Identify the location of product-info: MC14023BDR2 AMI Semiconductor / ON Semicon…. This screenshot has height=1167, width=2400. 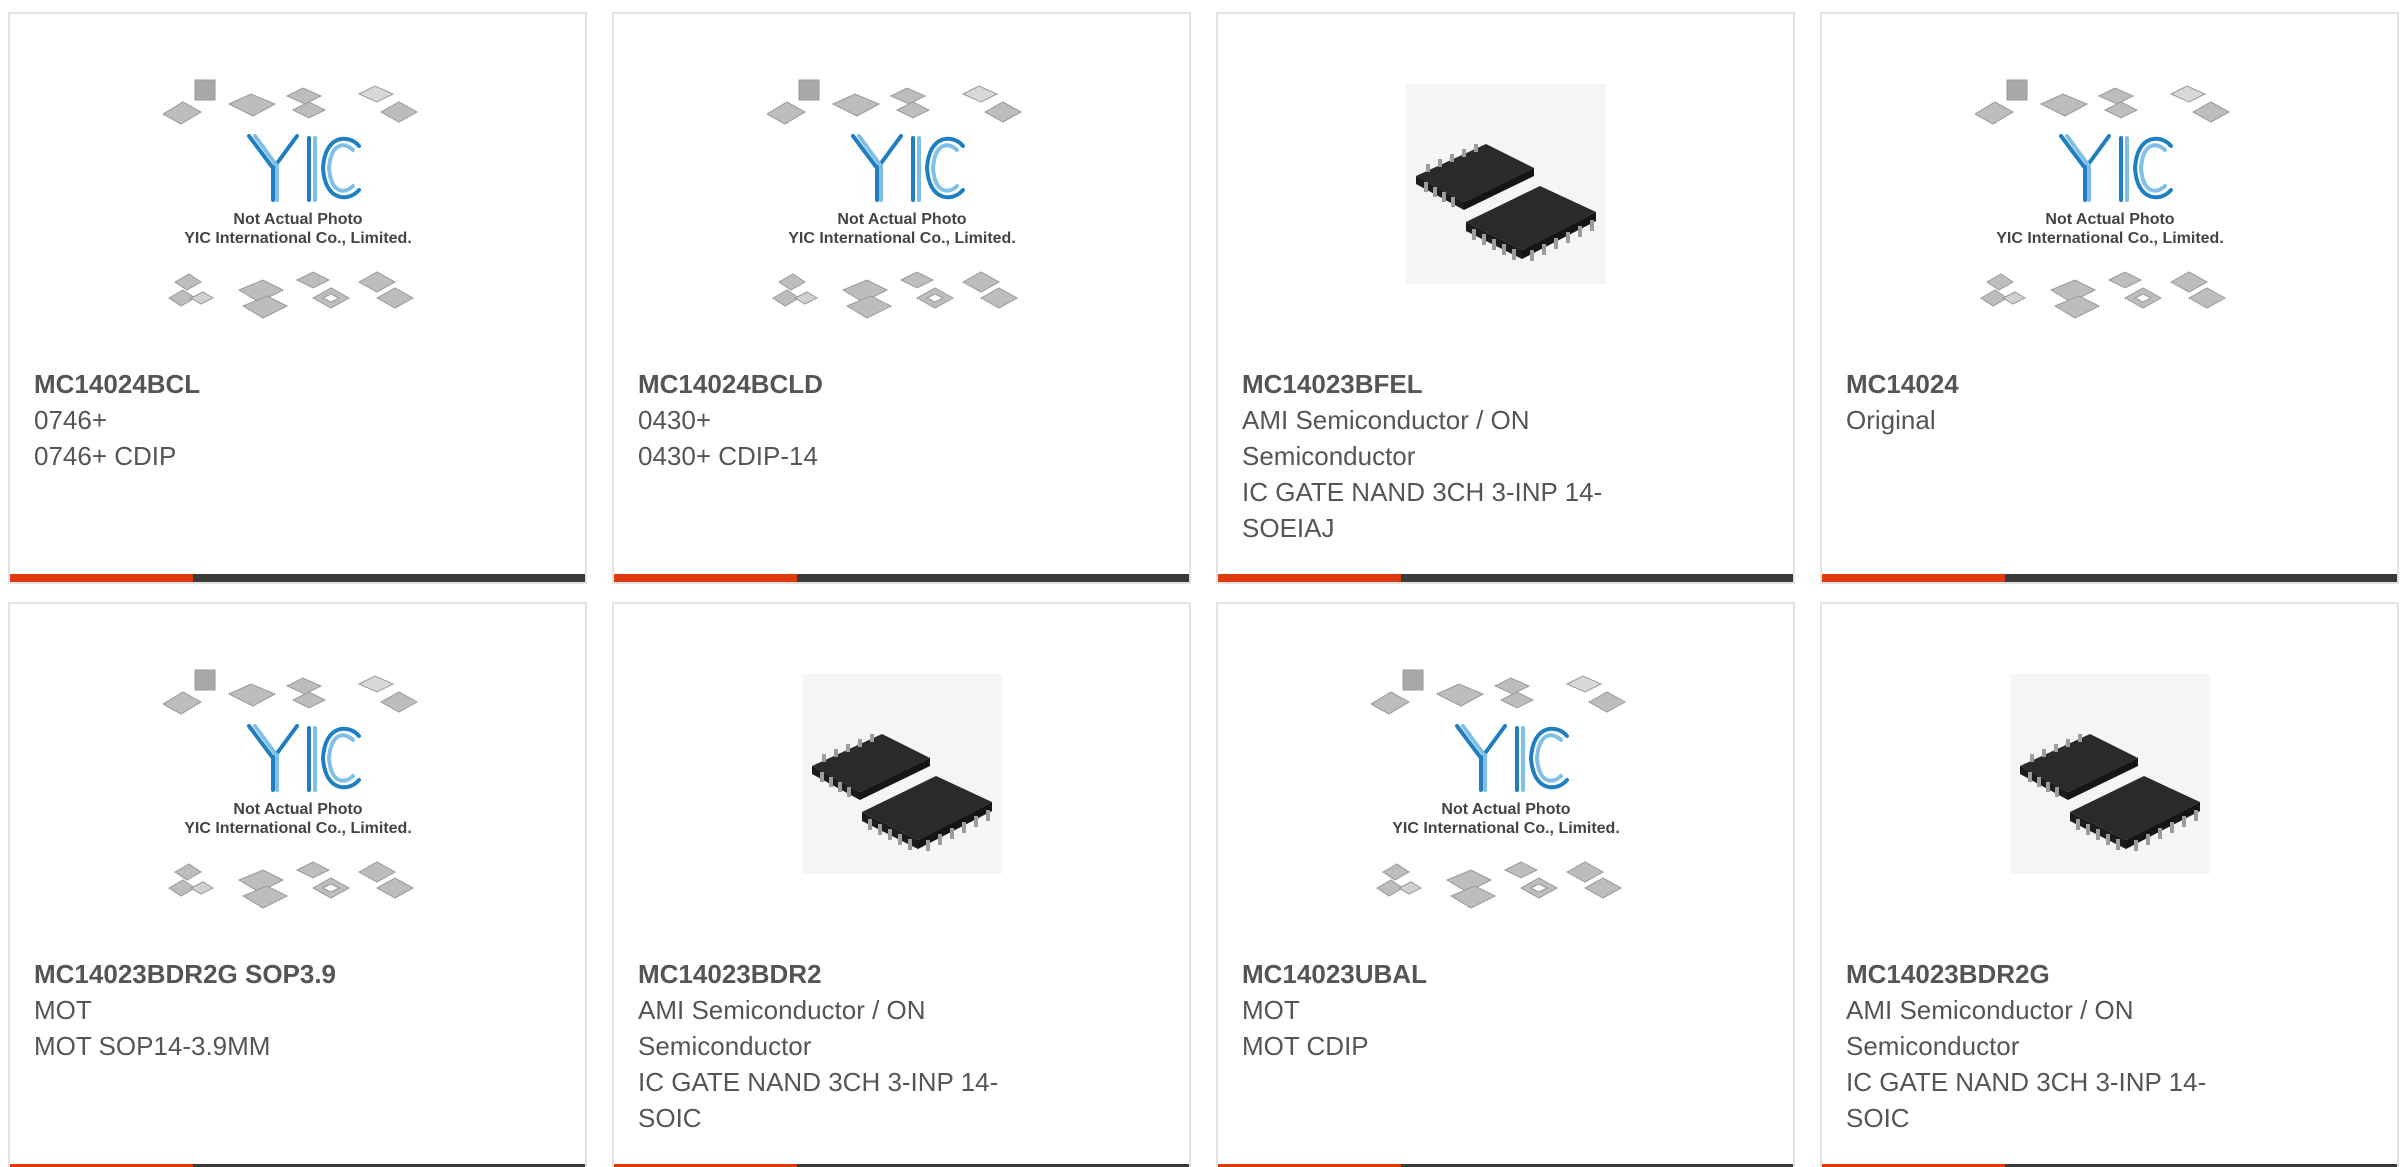
(848, 1046).